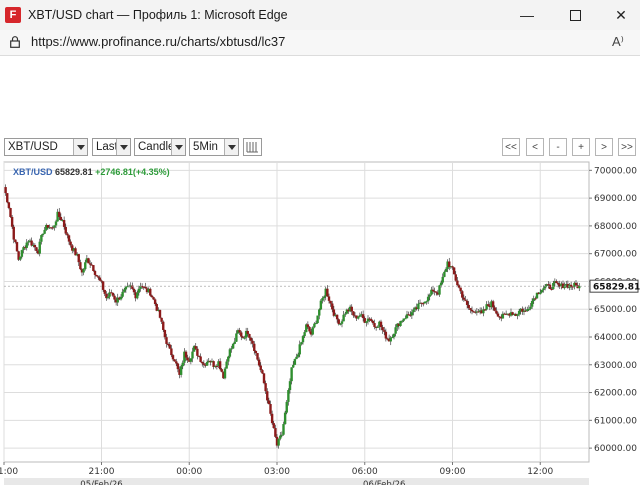 The image size is (640, 485). Describe the element at coordinates (558, 147) in the screenshot. I see `zoom-out-button: -` at that location.